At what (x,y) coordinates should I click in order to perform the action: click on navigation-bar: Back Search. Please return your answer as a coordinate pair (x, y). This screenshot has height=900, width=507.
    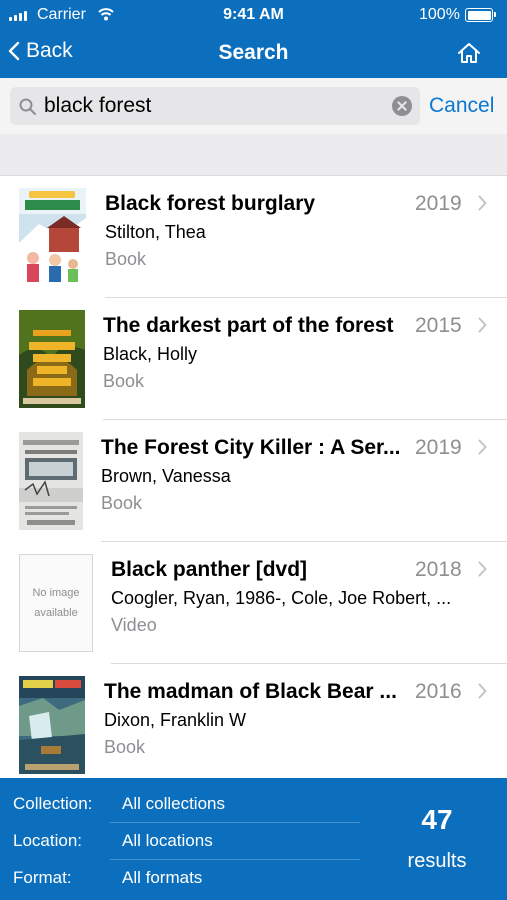
    Looking at the image, I should click on (253, 54).